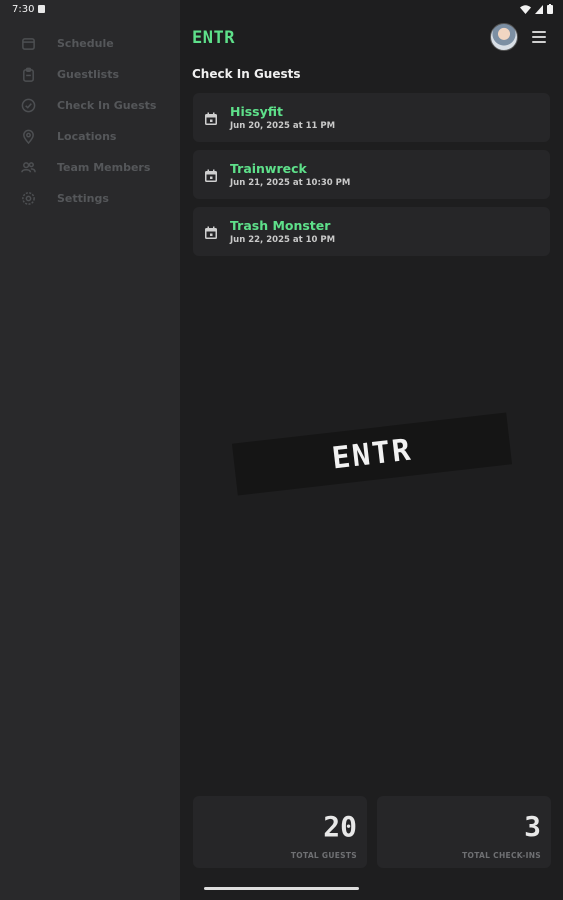 The width and height of the screenshot is (563, 900). I want to click on event-name: Trash Monster, so click(280, 225).